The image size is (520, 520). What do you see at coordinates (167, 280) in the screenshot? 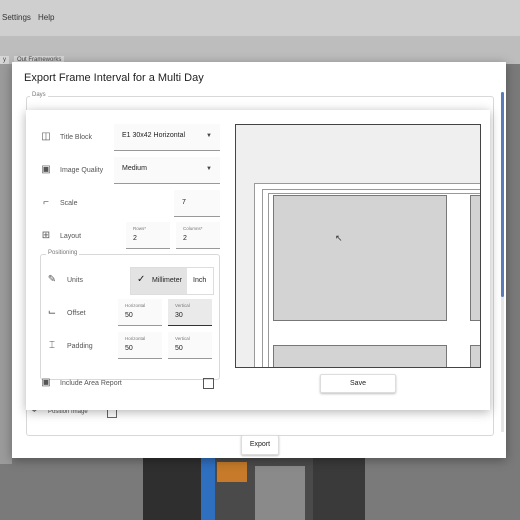
I see `millimeter-label: Millimeter` at bounding box center [167, 280].